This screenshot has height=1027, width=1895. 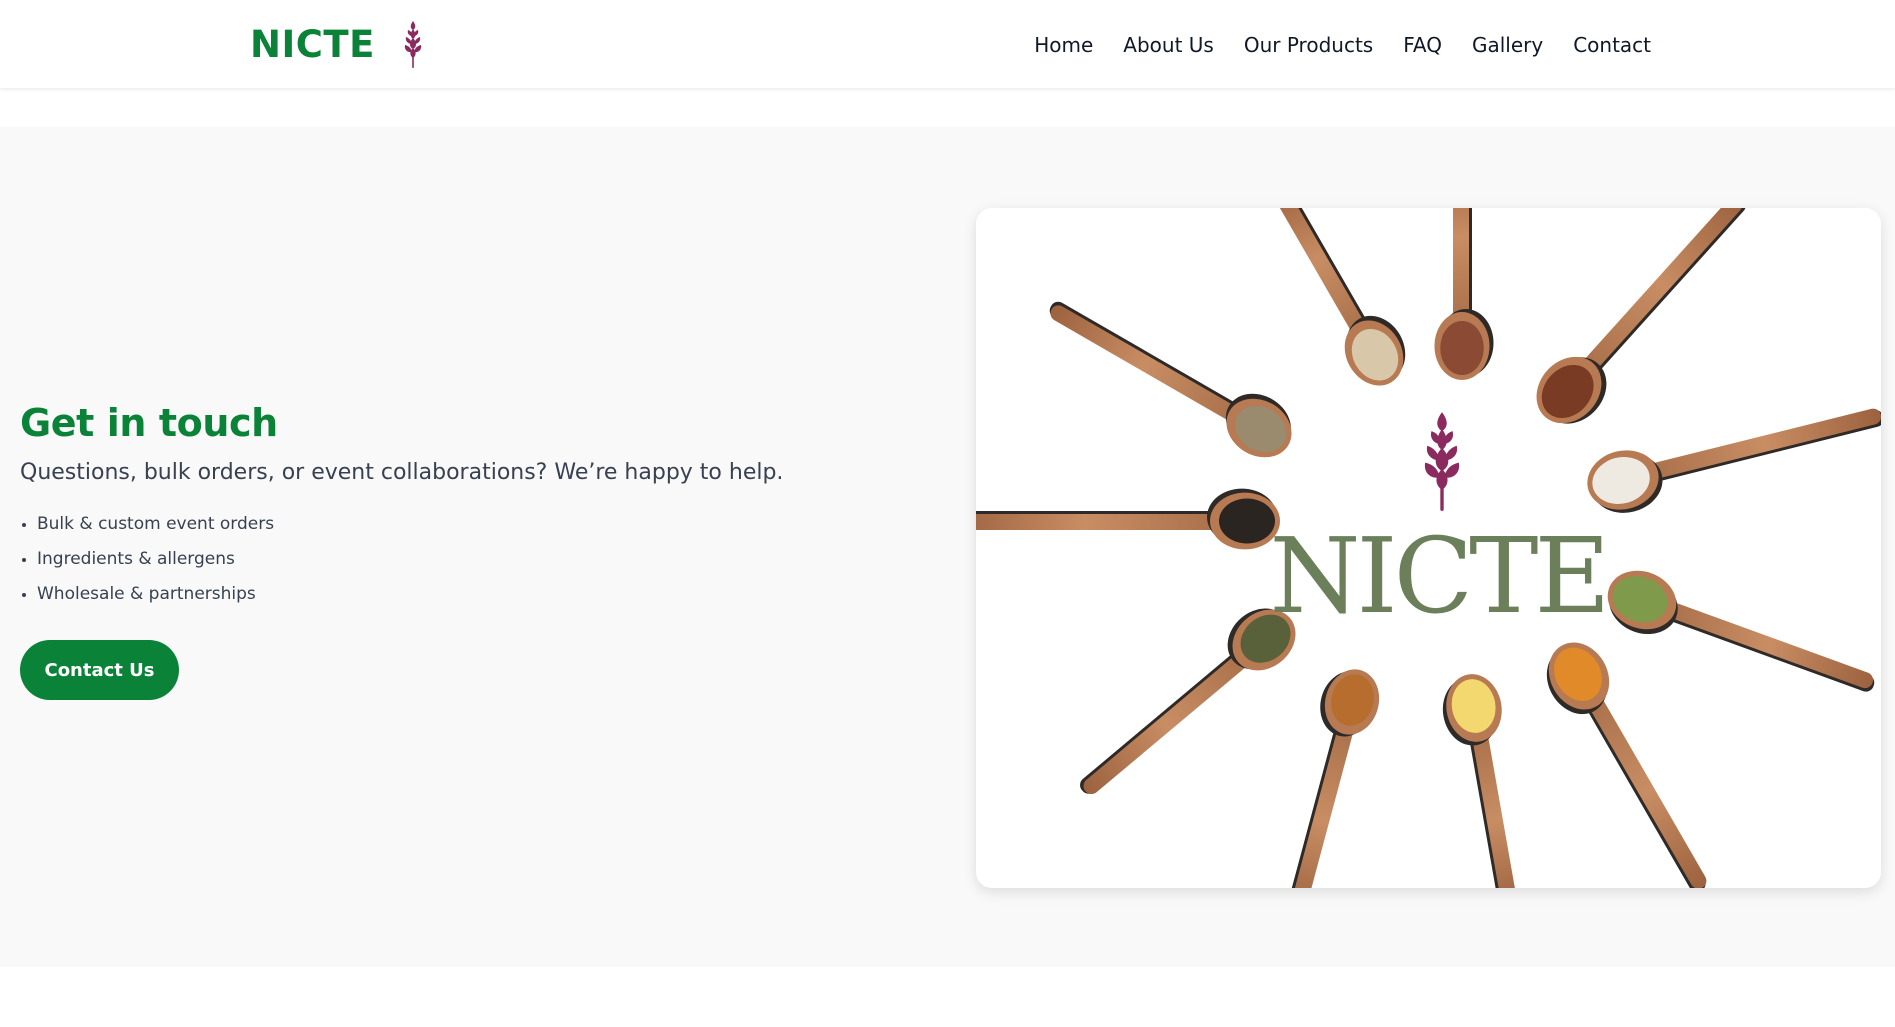 I want to click on contact-us-button: Contact Us, so click(x=99, y=670).